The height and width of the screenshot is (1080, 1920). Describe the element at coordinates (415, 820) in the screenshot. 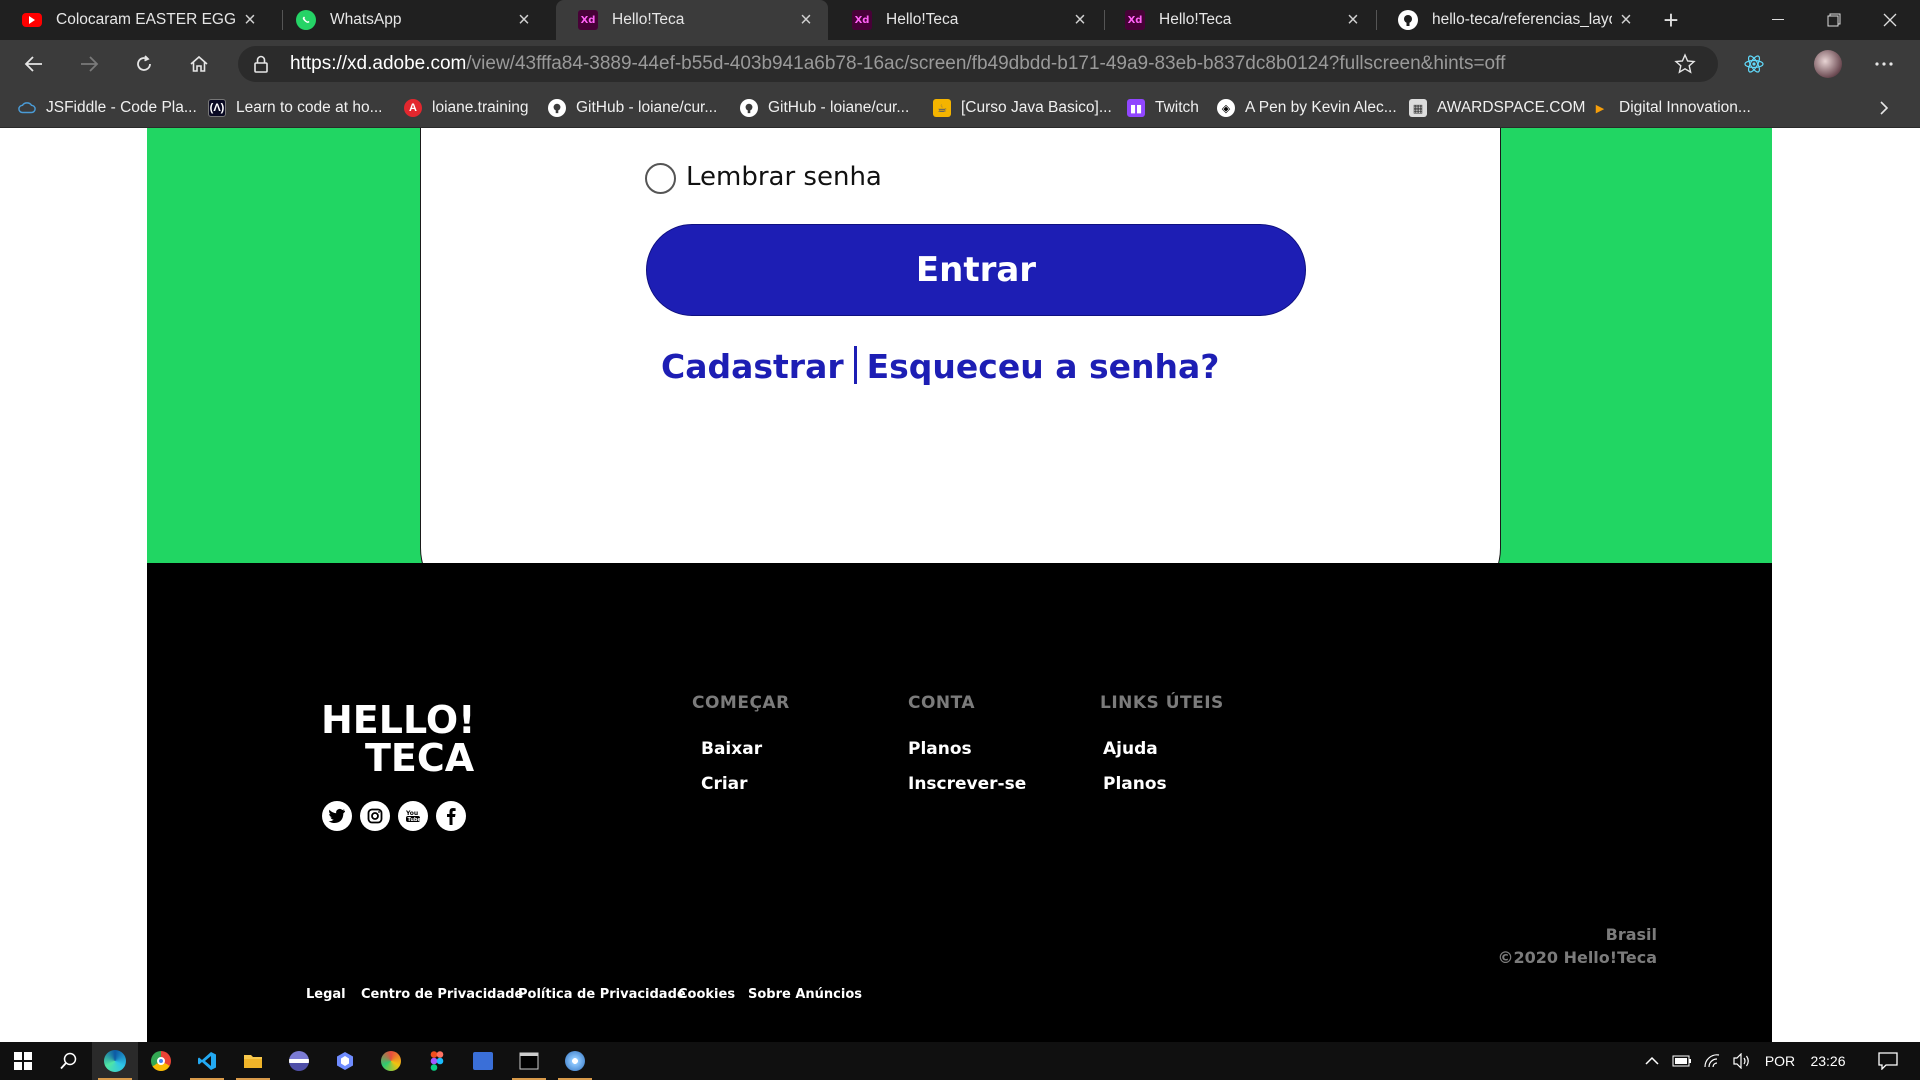

I see `svg-text: Tube` at that location.